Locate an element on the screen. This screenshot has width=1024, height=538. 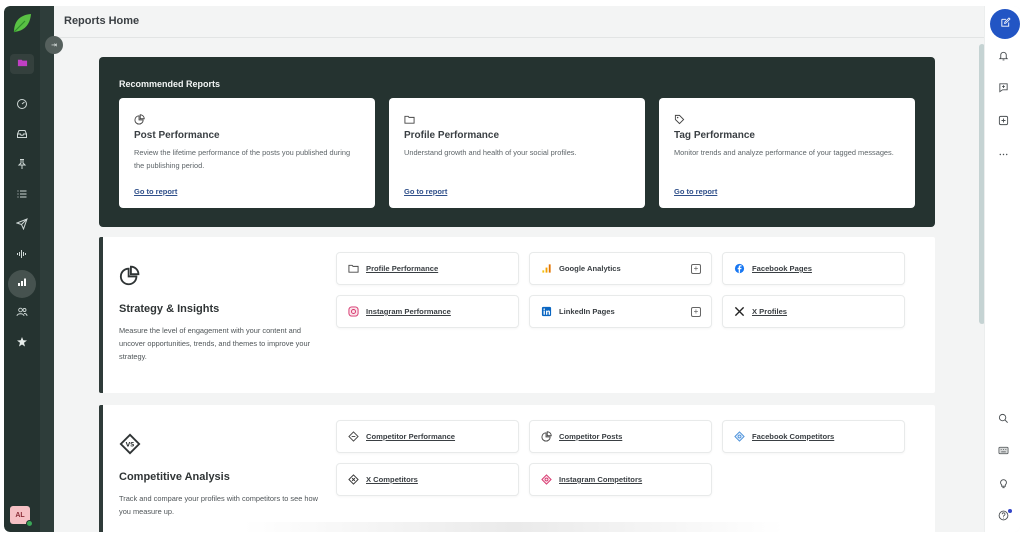
nav-inbox is located at coordinates (22, 136).